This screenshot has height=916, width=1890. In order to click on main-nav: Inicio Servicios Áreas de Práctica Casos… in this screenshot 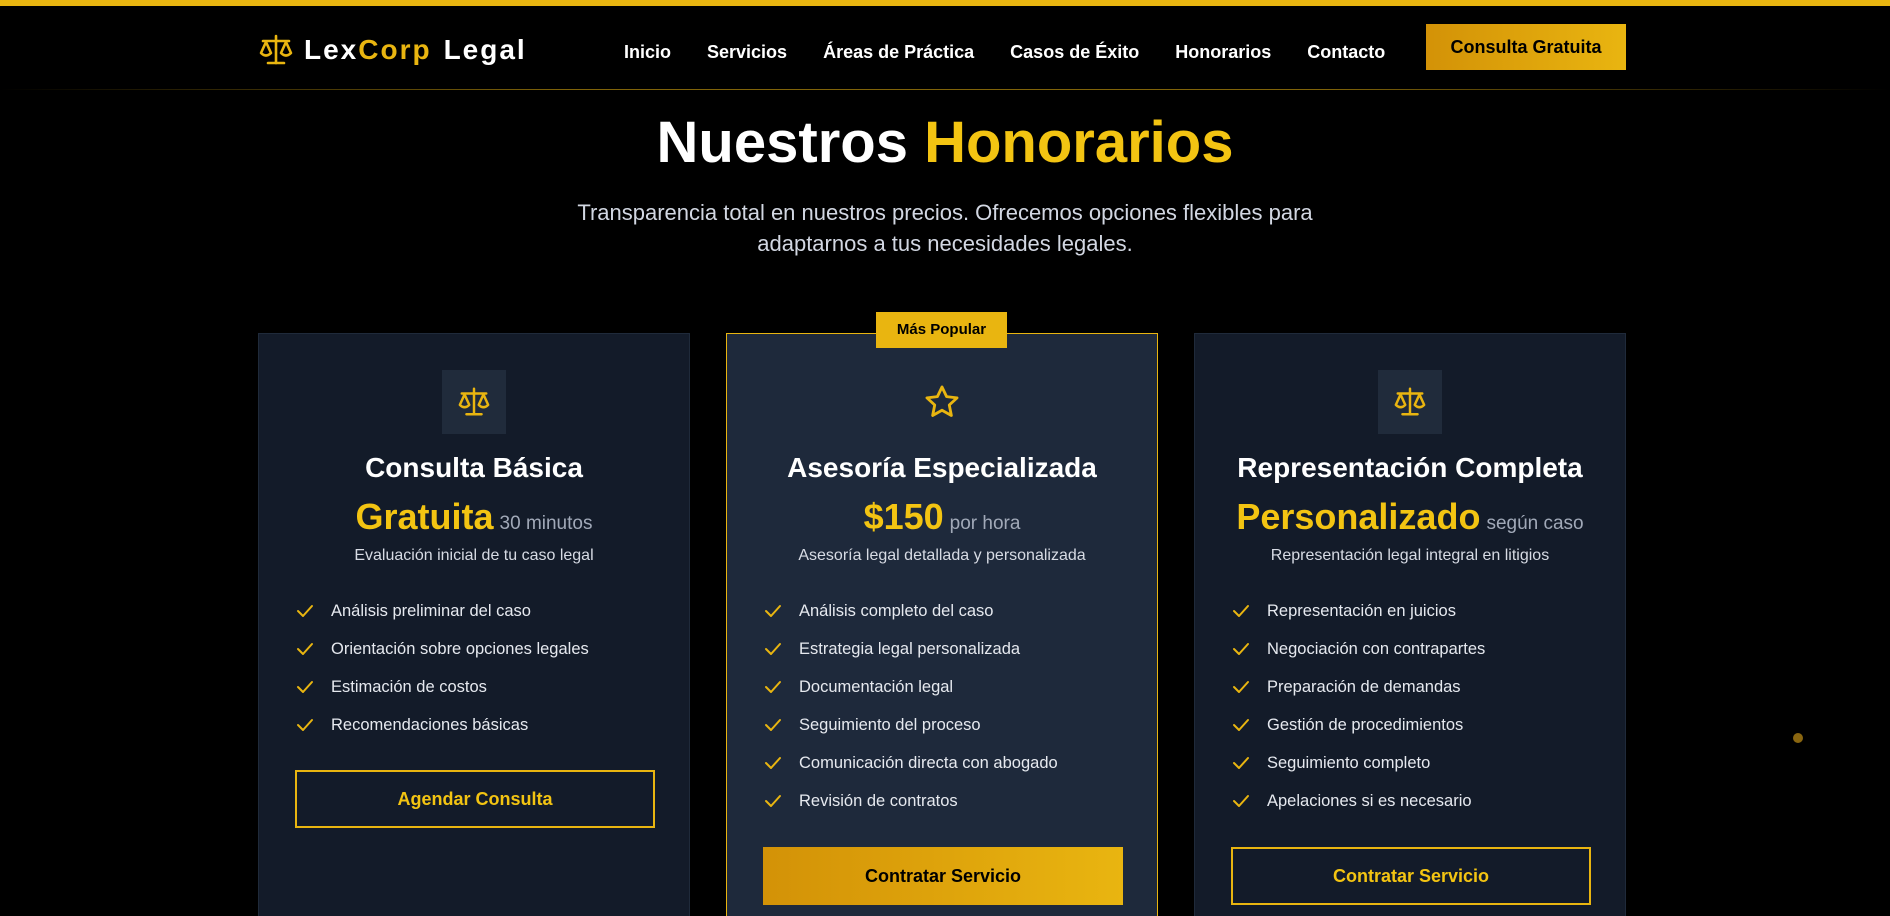, I will do `click(1004, 52)`.